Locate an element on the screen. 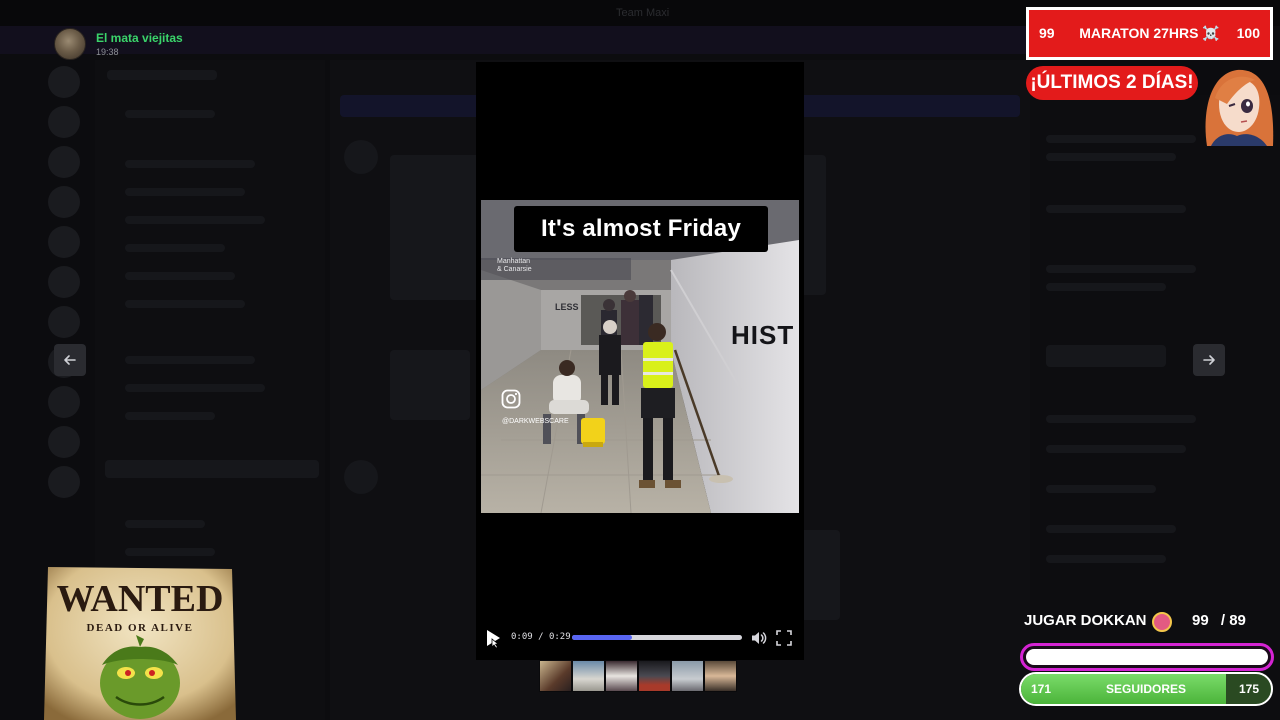 Image resolution: width=1280 pixels, height=720 pixels. last-days-text: ¡ÚLTIMOS 2 DÍAS! is located at coordinates (1112, 82).